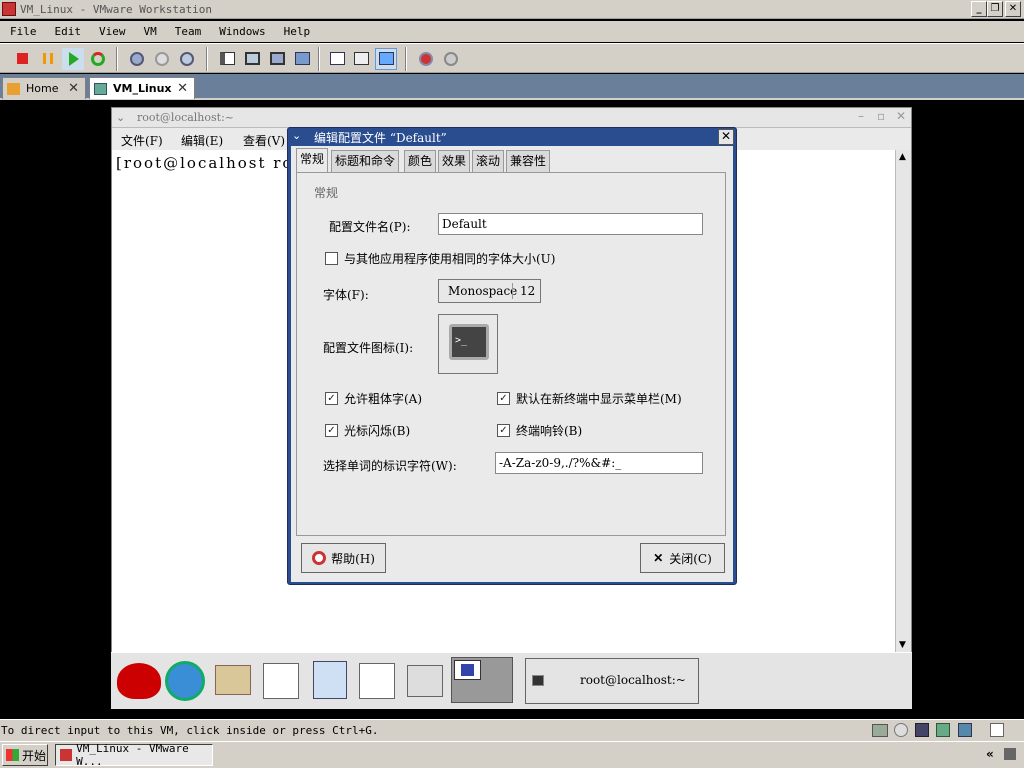  I want to click on terminal-menu-view: 查看(V), so click(264, 140).